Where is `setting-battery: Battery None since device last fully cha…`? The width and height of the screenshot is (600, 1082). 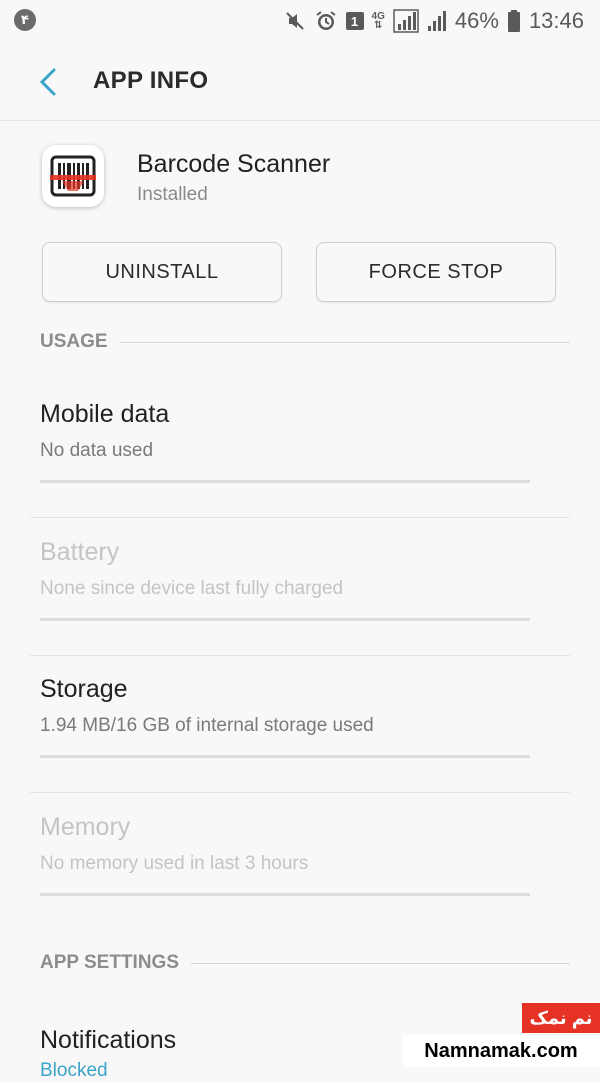 setting-battery: Battery None since device last fully cha… is located at coordinates (300, 606).